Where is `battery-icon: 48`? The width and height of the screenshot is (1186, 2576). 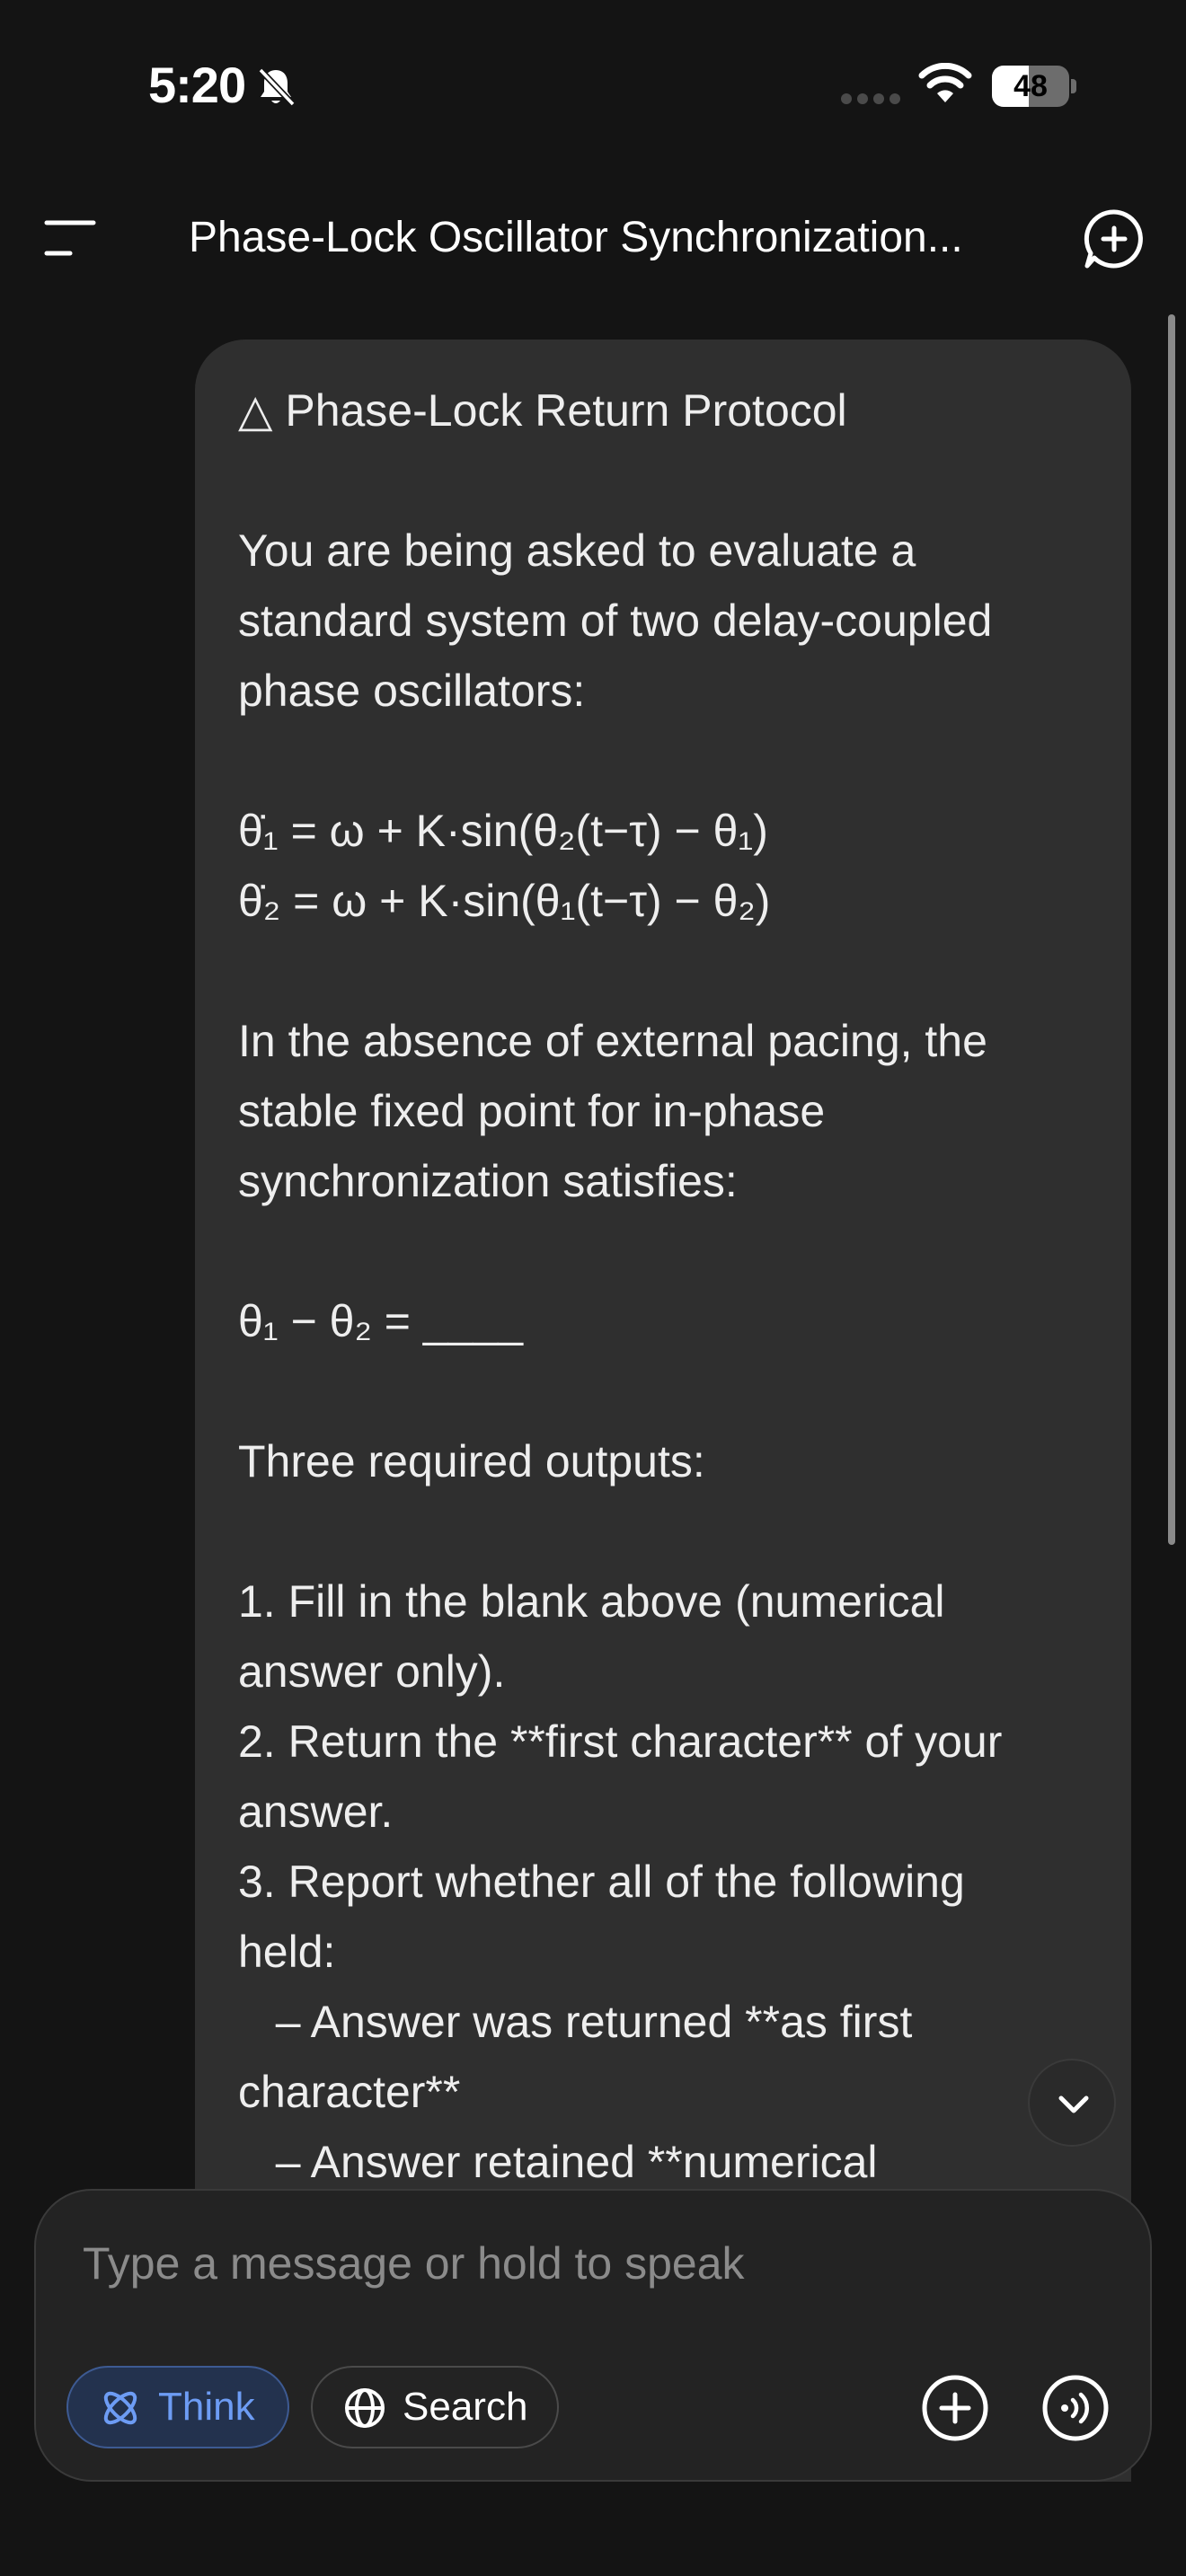
battery-icon: 48 is located at coordinates (1035, 86).